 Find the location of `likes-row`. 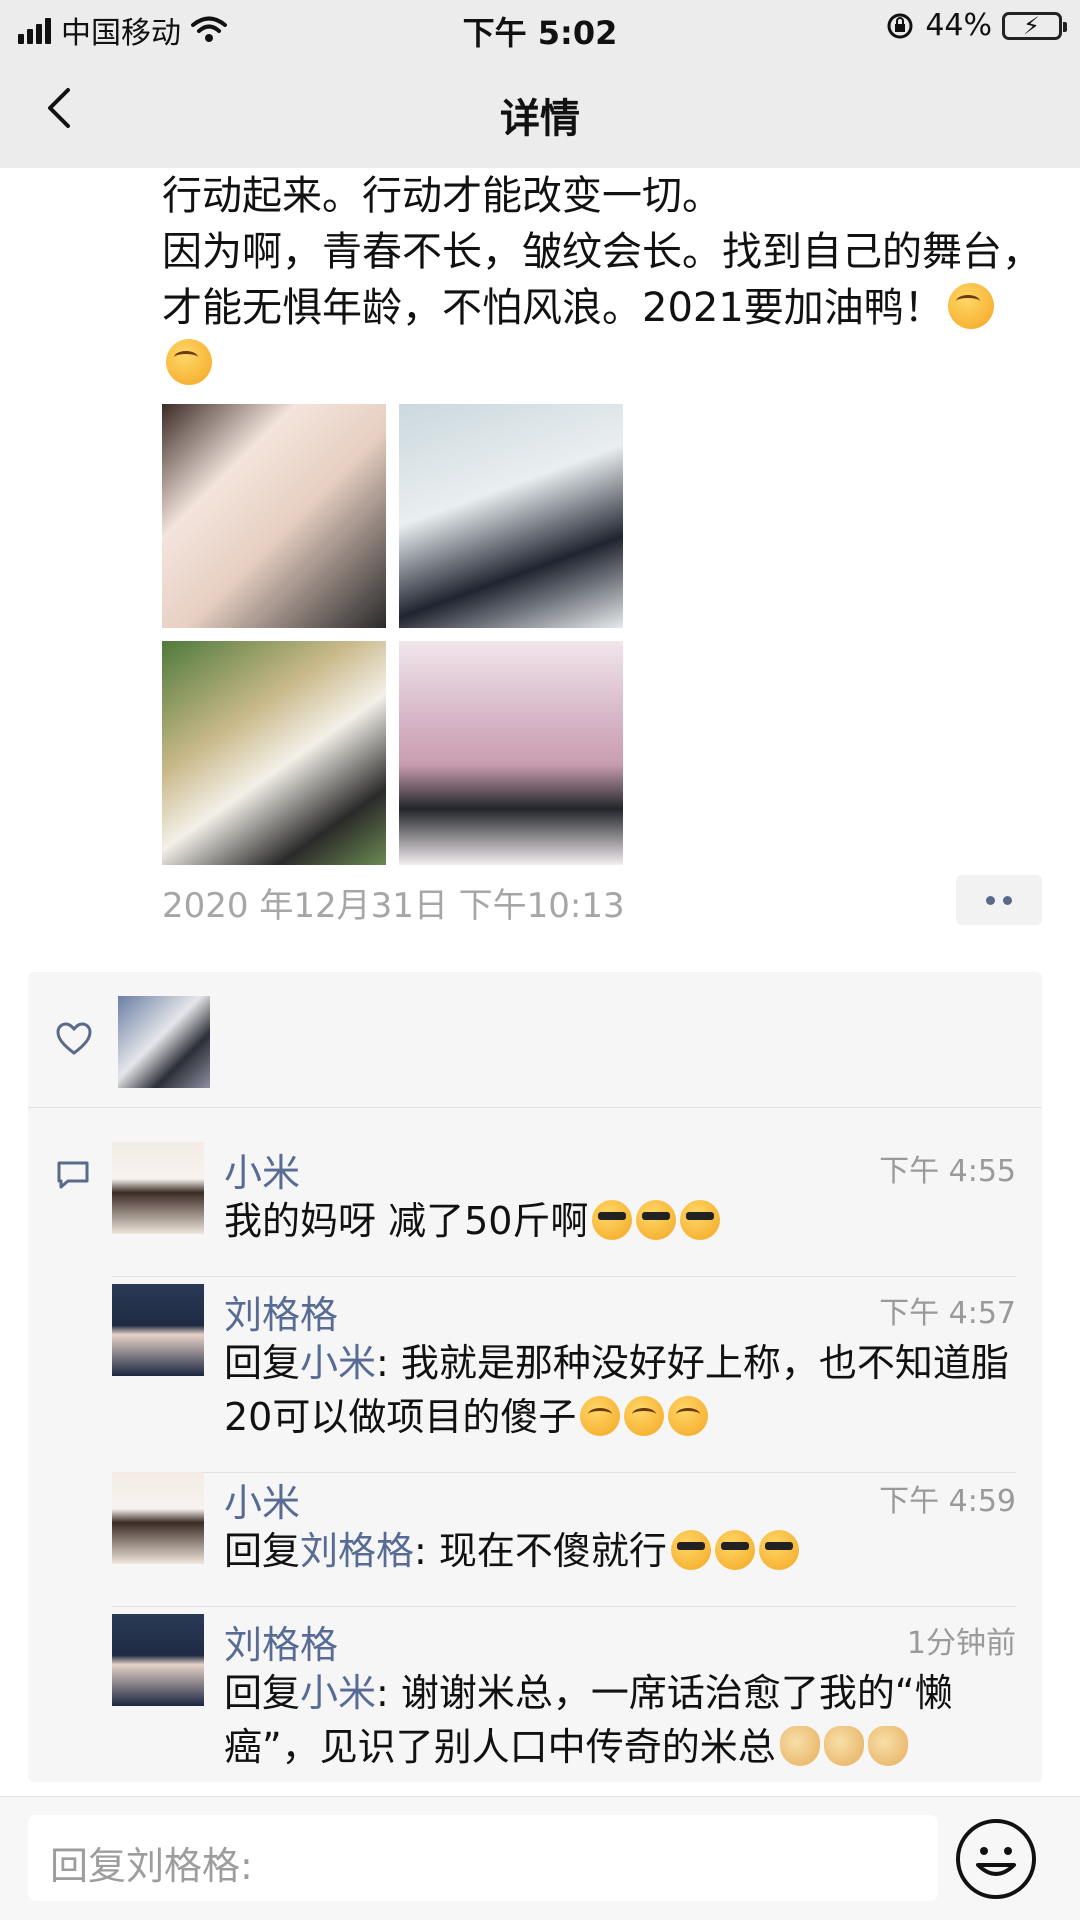

likes-row is located at coordinates (535, 1040).